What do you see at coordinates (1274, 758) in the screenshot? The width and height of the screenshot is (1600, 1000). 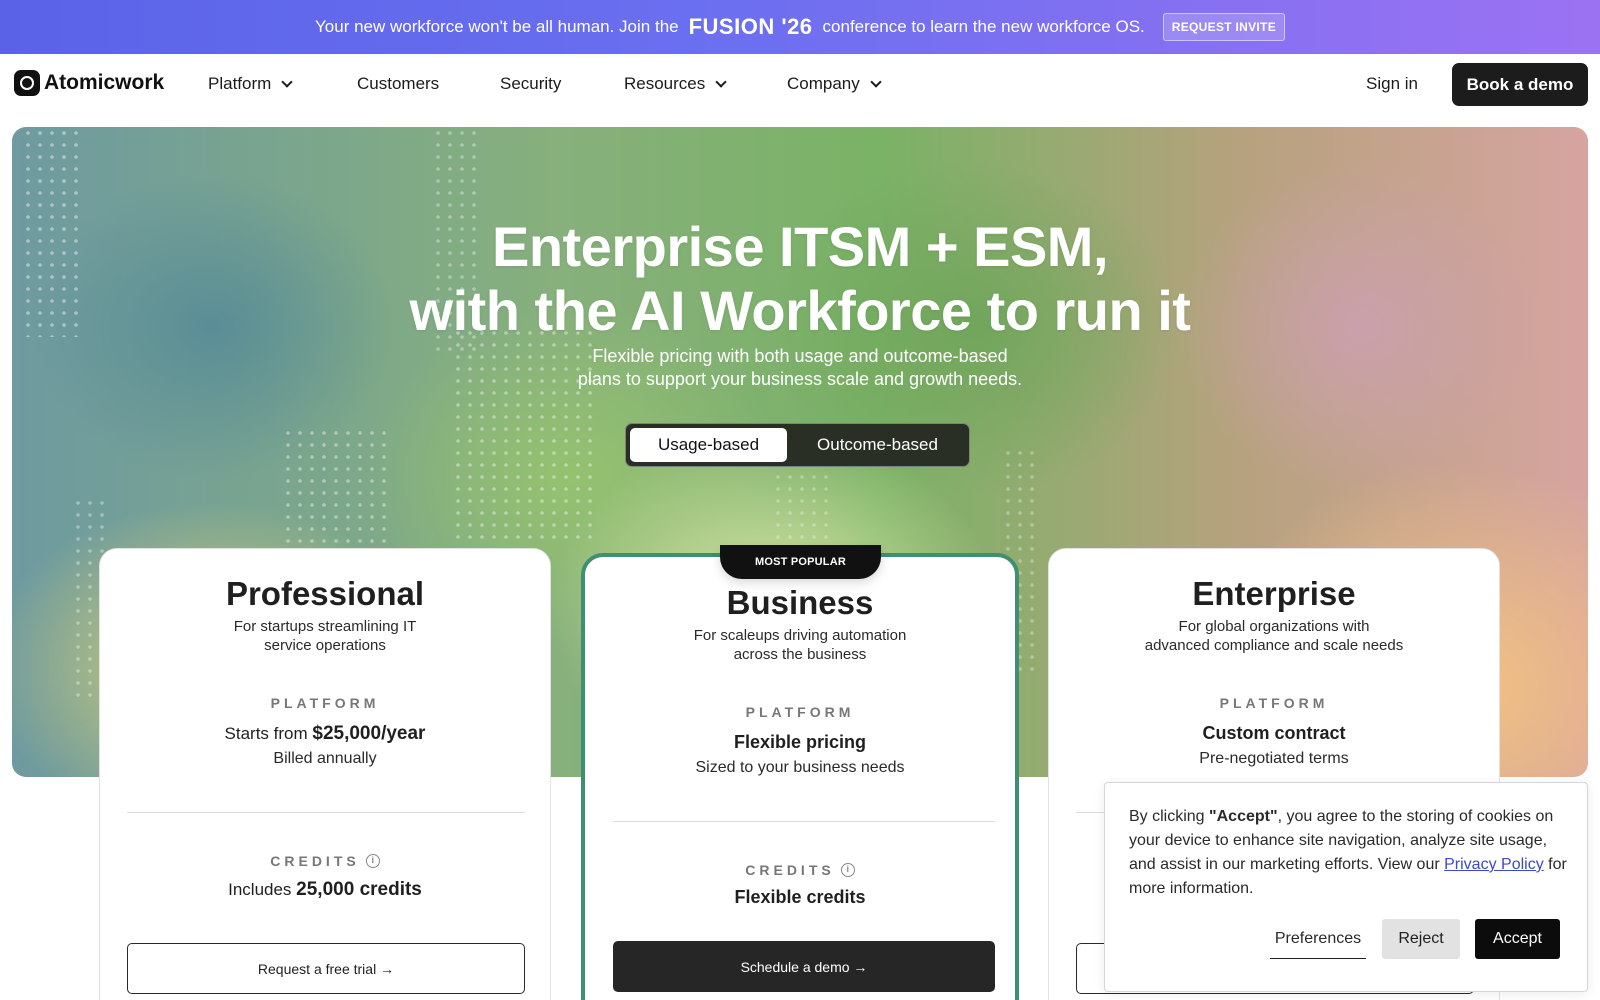 I see `price-note: Pre-negotiated terms` at bounding box center [1274, 758].